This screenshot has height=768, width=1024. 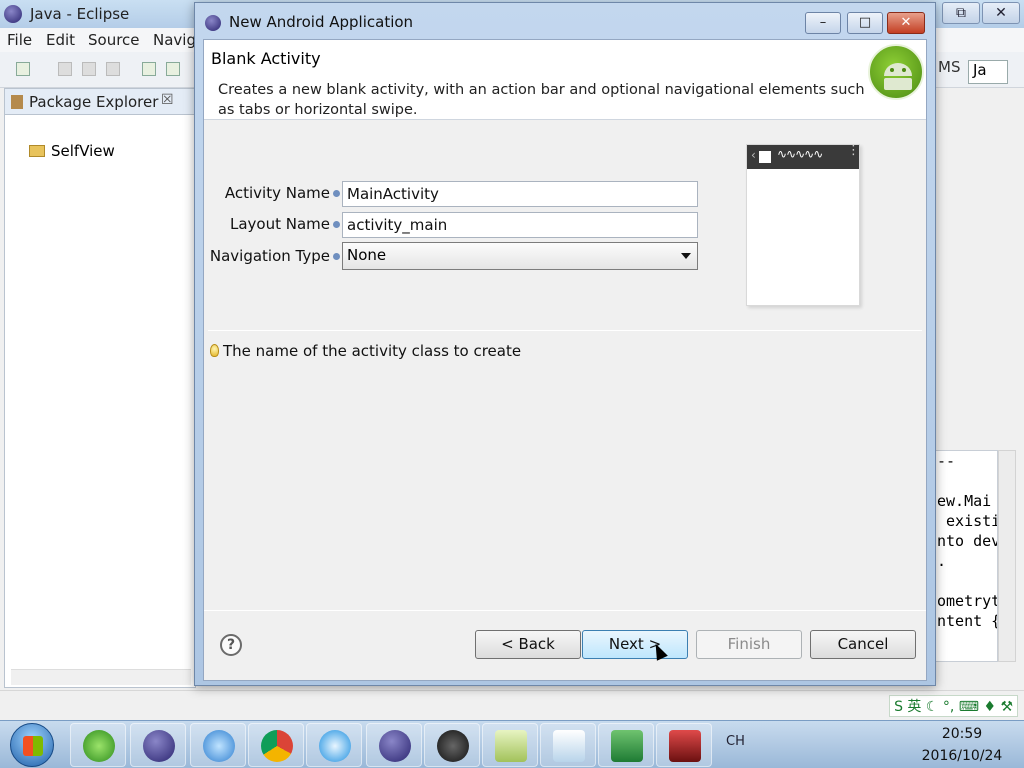 I want to click on tree-item-selfview: SelfView, so click(x=72, y=151).